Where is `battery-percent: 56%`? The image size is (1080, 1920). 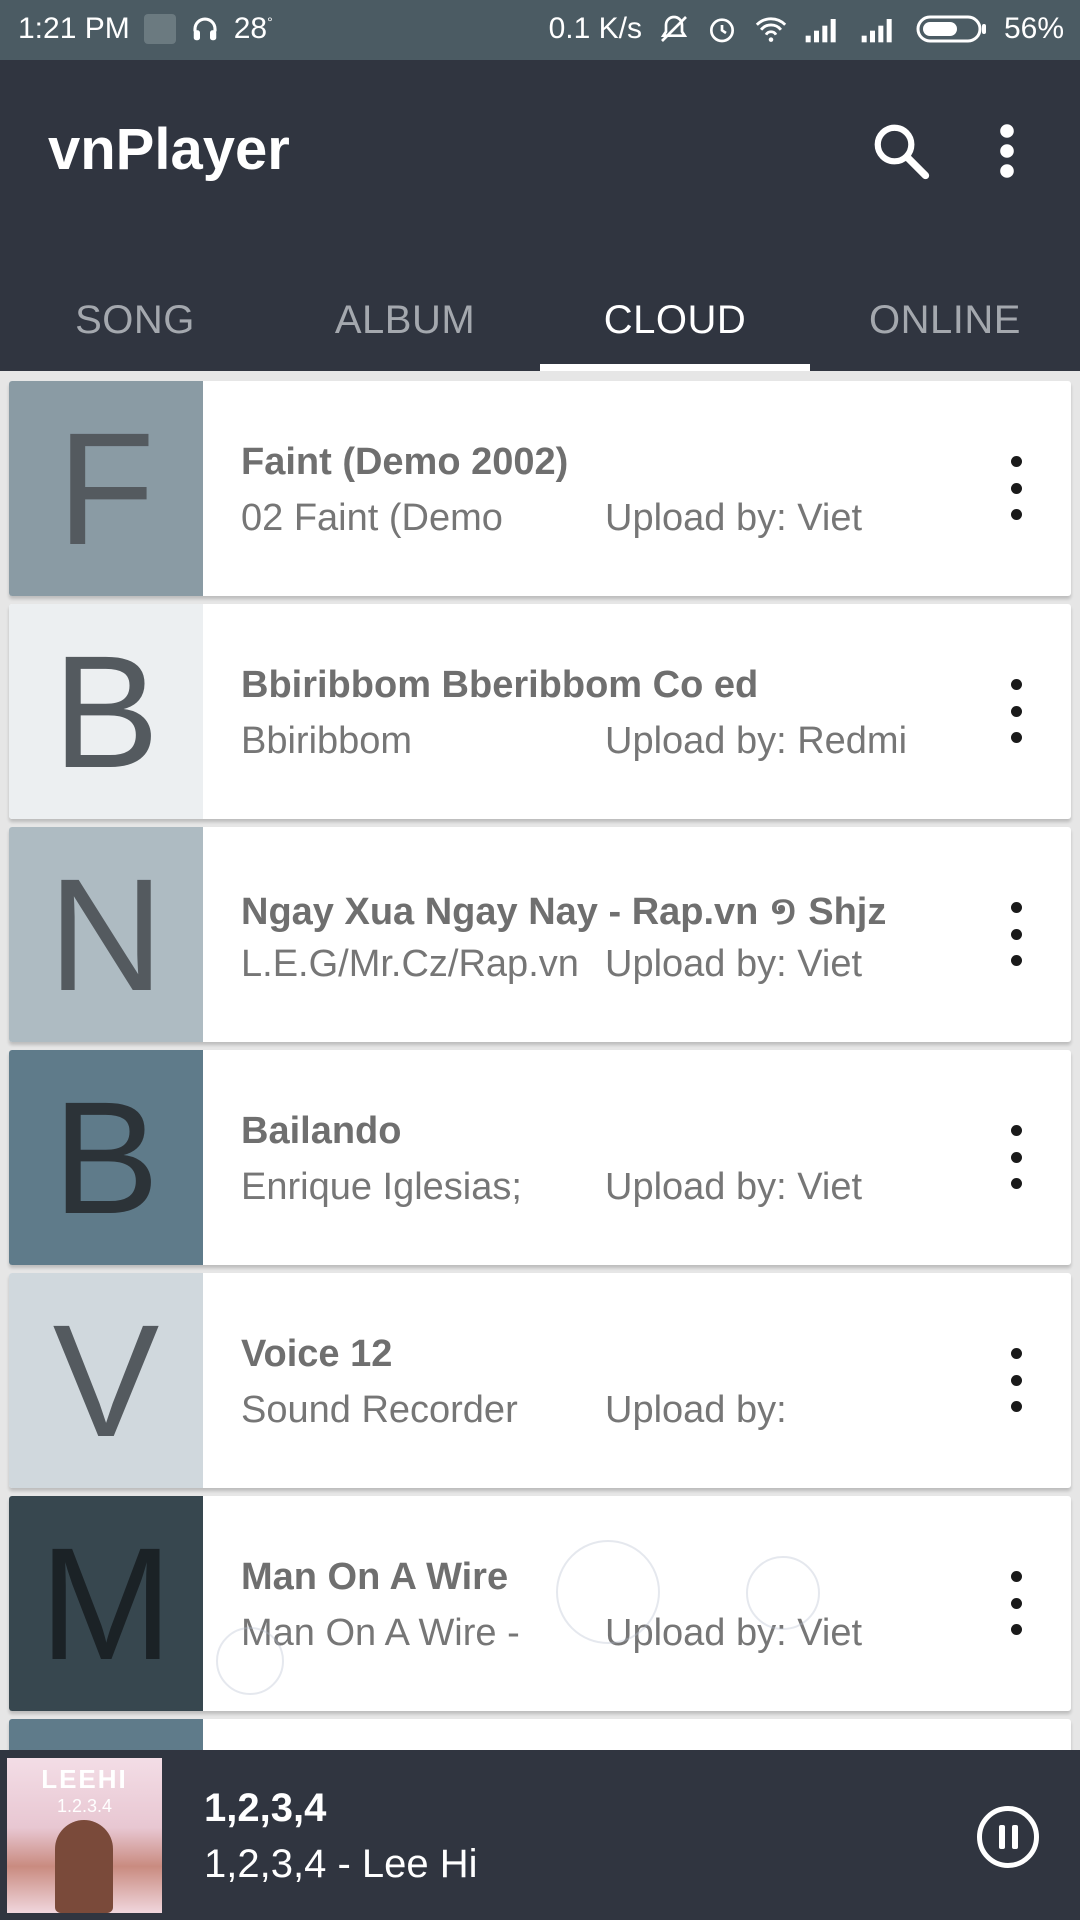
battery-percent: 56% is located at coordinates (1033, 28).